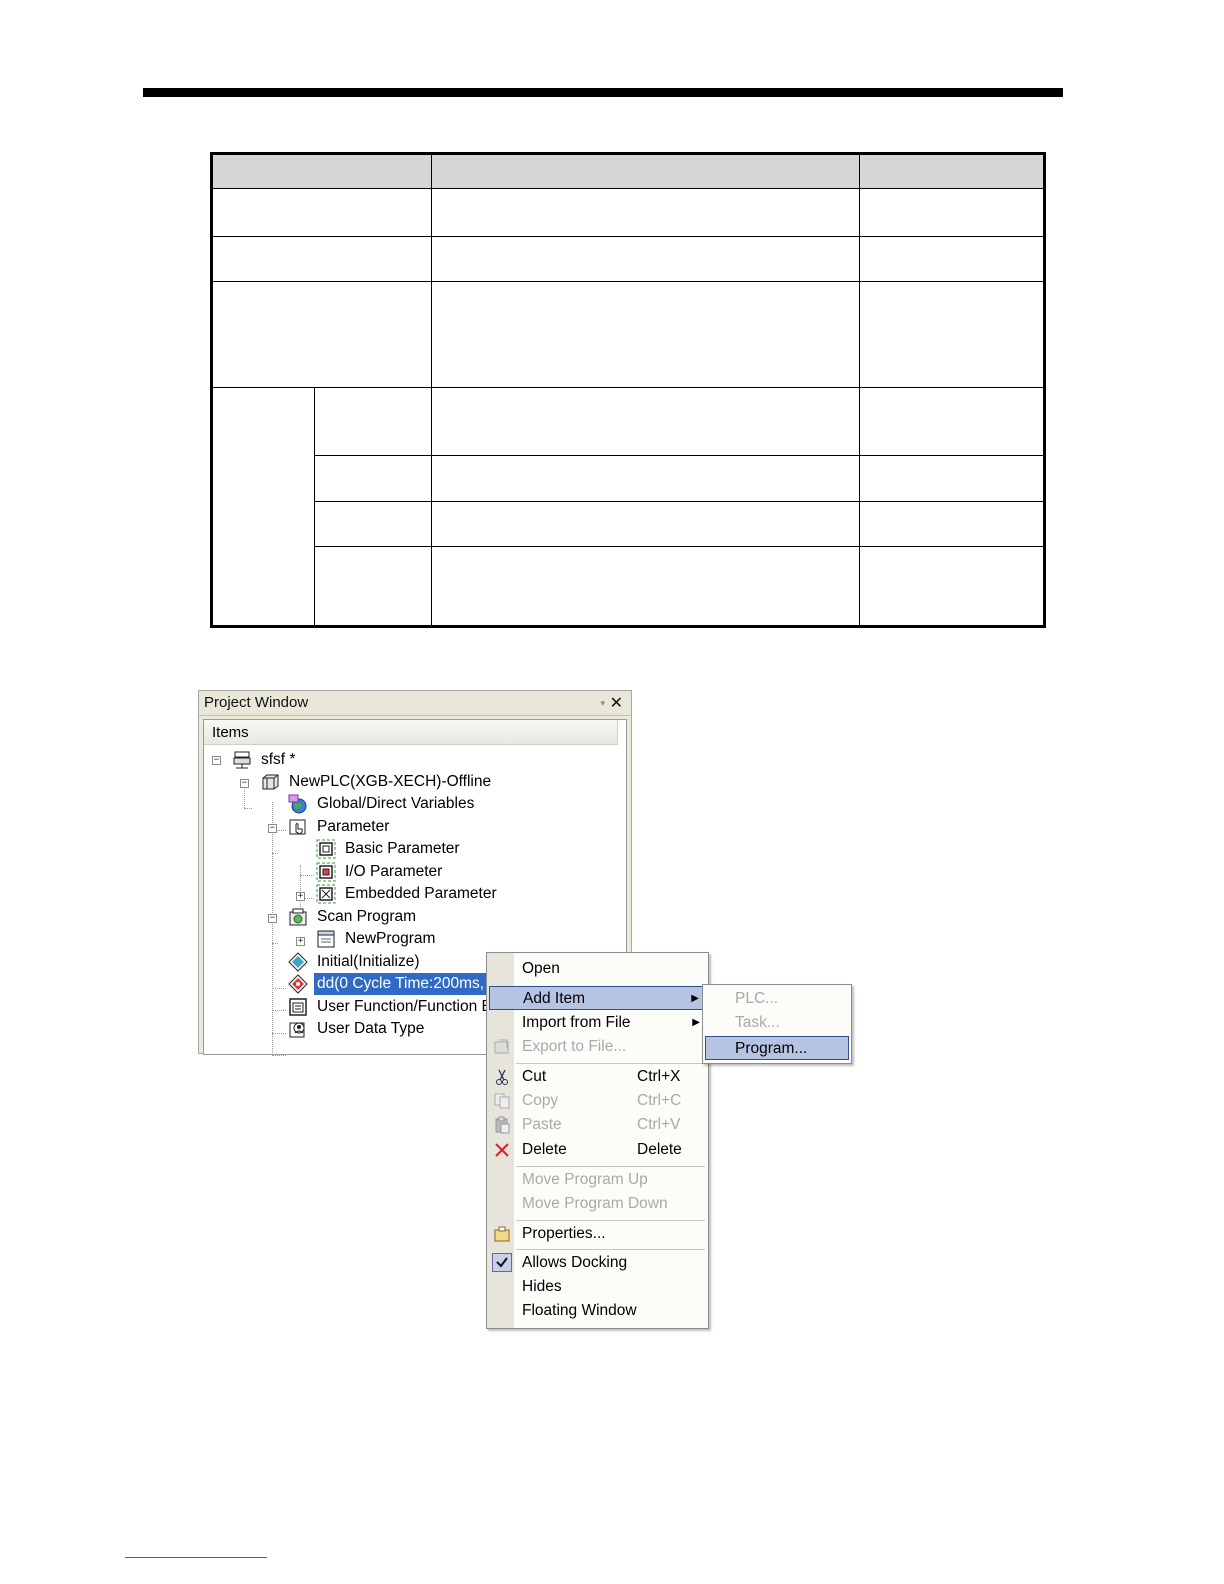 Image resolution: width=1224 pixels, height=1584 pixels. What do you see at coordinates (297, 827) in the screenshot?
I see `parameter-icon` at bounding box center [297, 827].